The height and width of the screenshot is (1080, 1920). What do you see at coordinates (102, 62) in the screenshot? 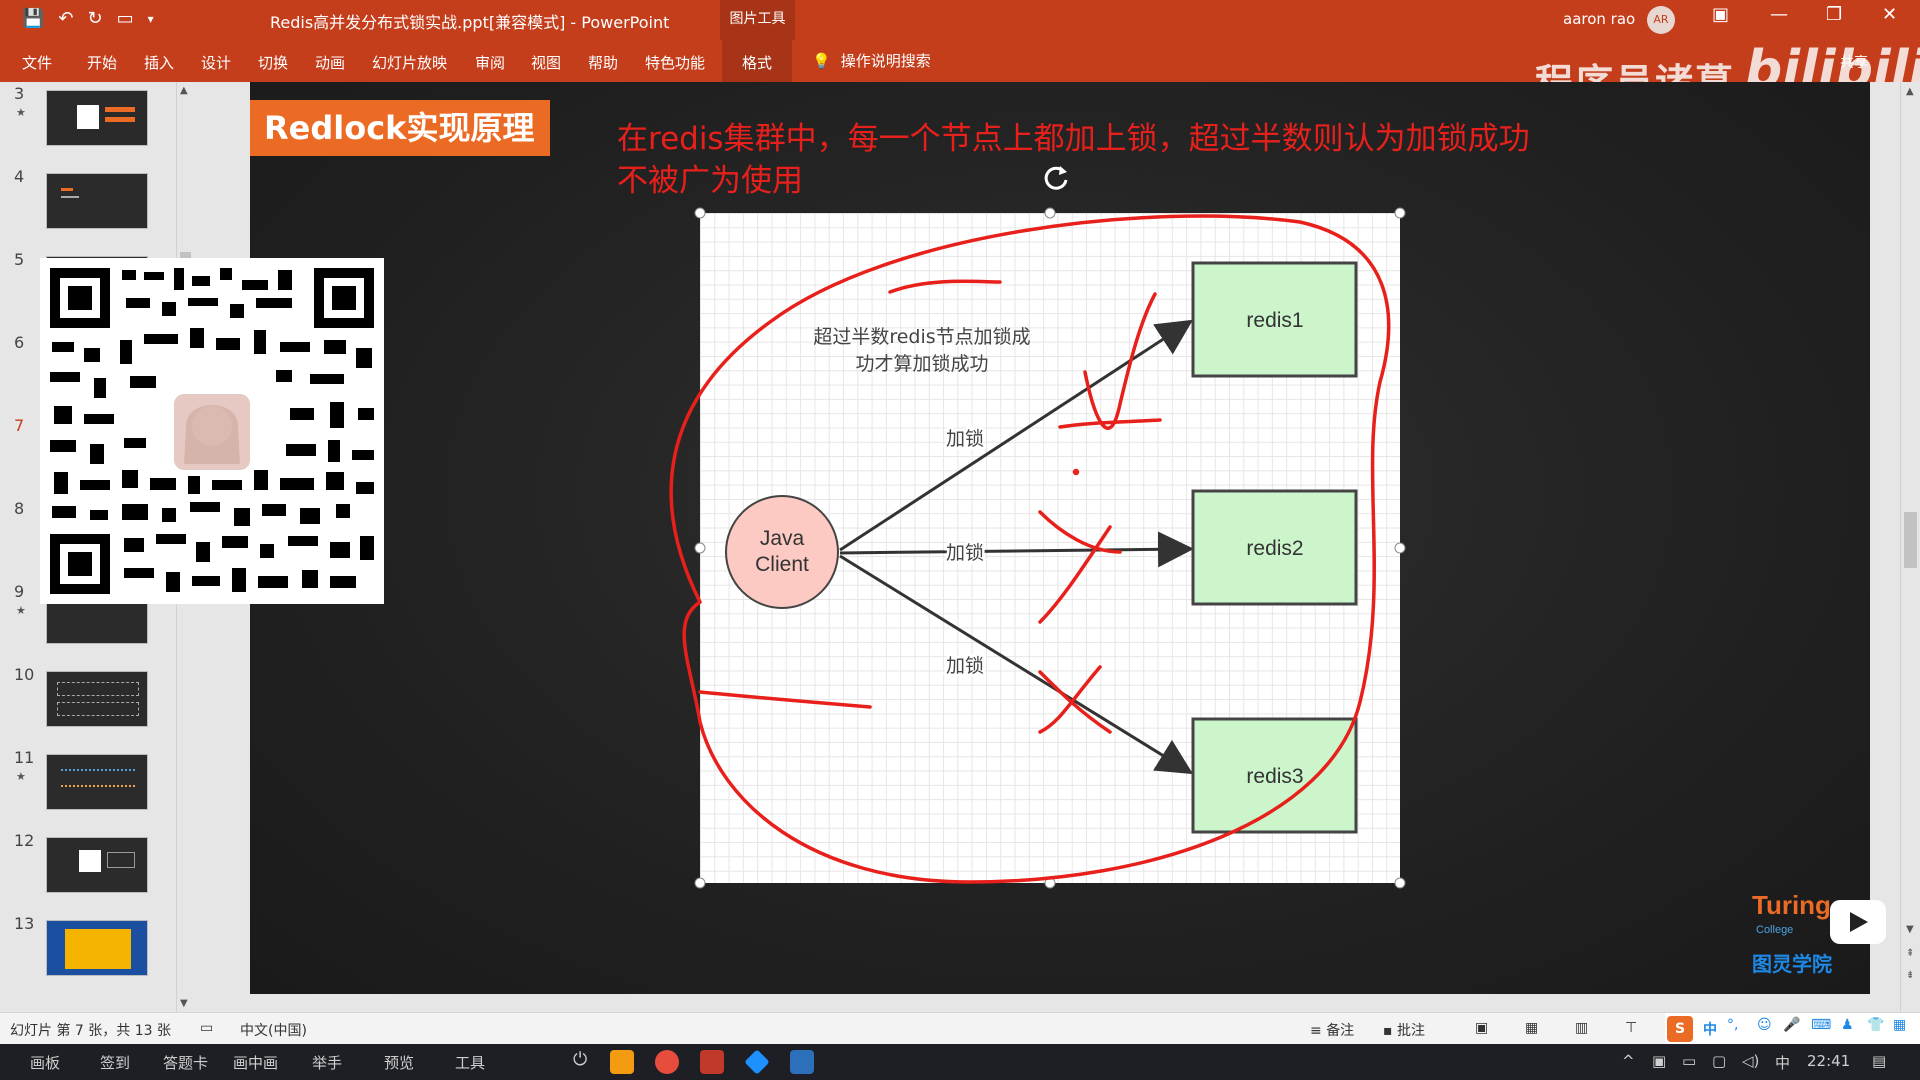
I see `tab-home: 开始` at bounding box center [102, 62].